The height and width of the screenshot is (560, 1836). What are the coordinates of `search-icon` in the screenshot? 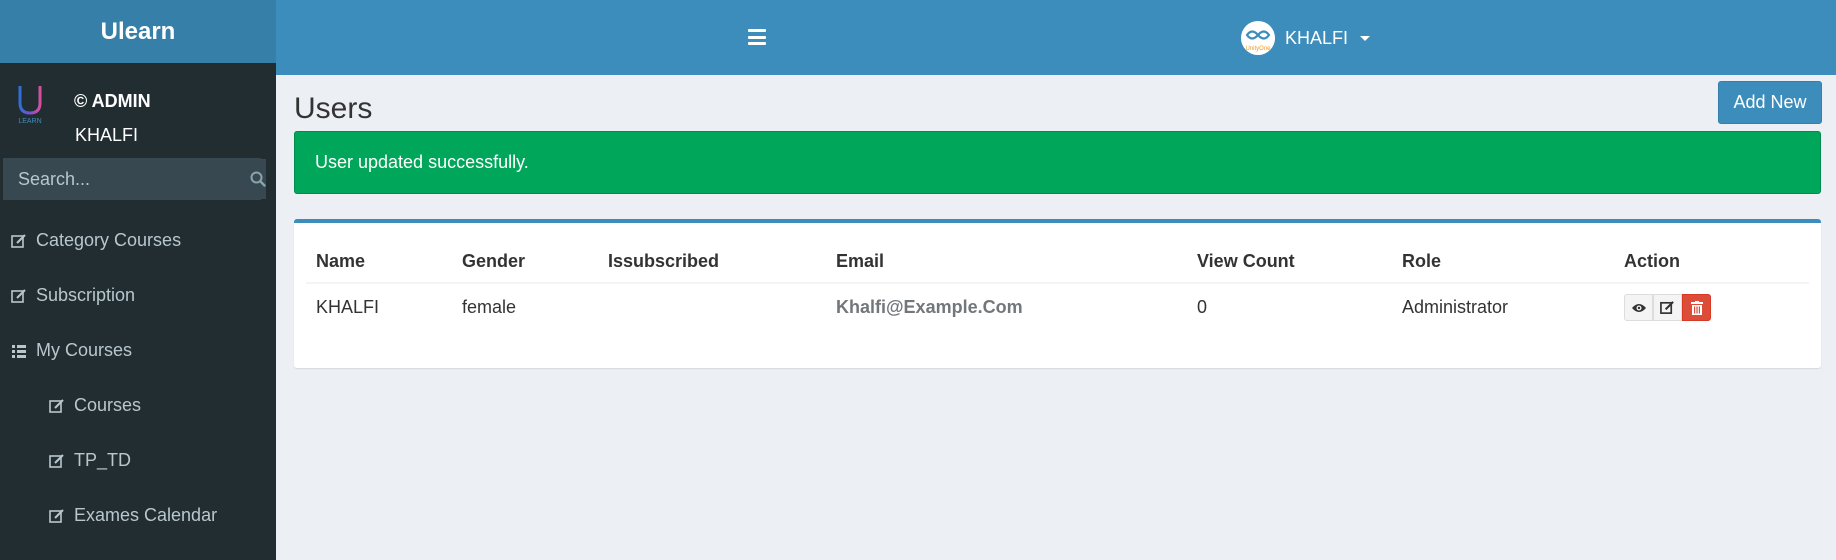 It's located at (258, 179).